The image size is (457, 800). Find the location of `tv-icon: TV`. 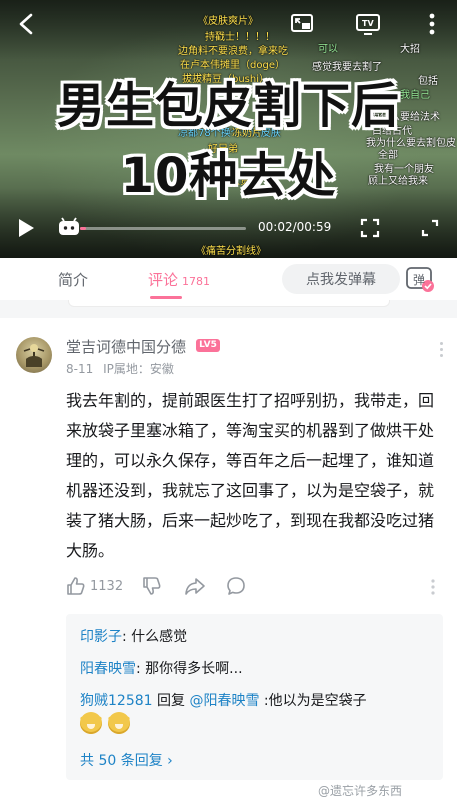

tv-icon: TV is located at coordinates (368, 24).